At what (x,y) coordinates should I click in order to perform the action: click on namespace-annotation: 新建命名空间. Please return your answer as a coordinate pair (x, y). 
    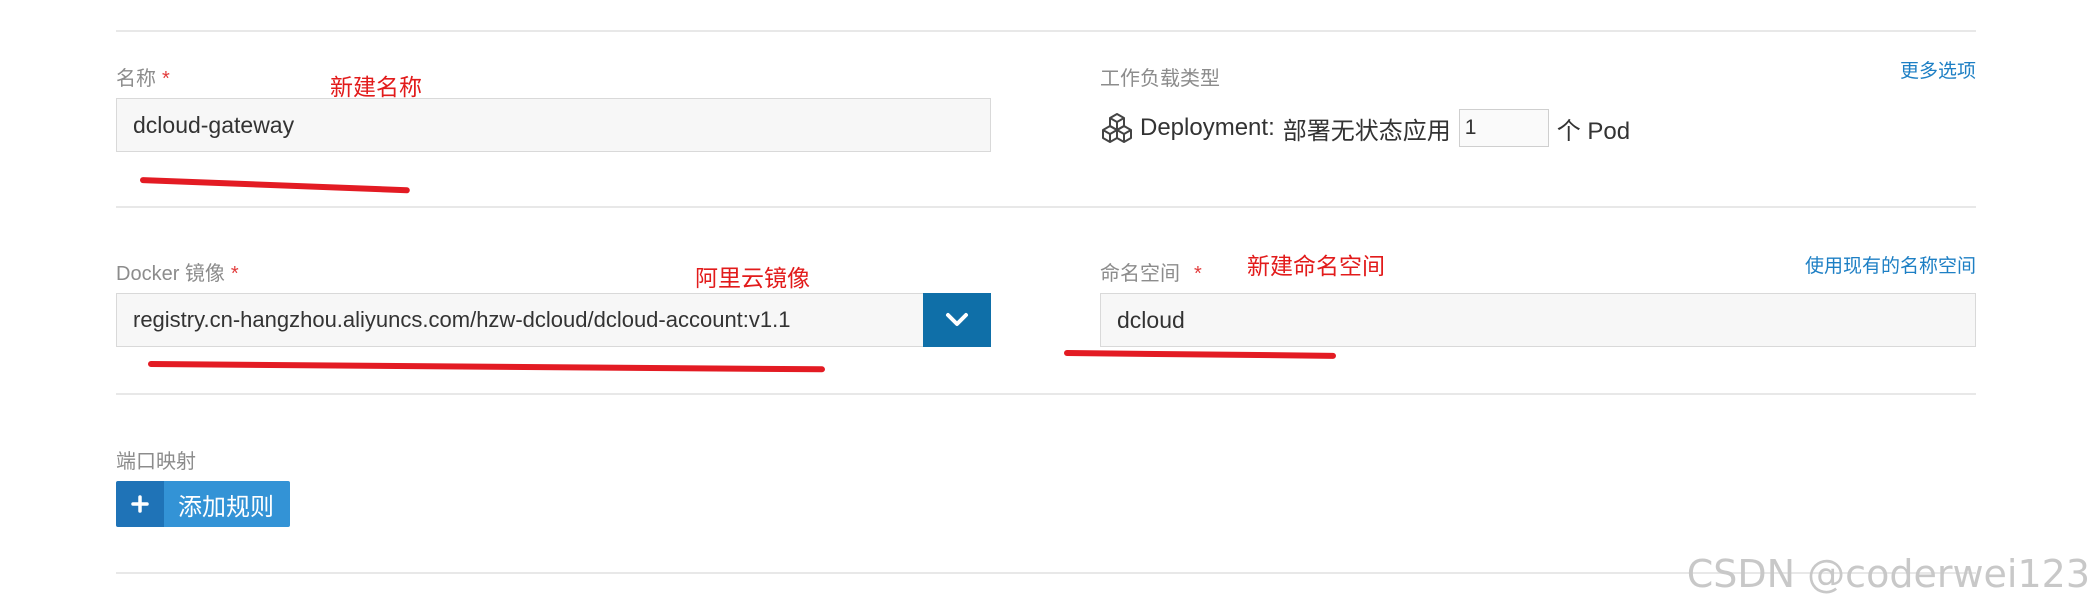
    Looking at the image, I should click on (1316, 266).